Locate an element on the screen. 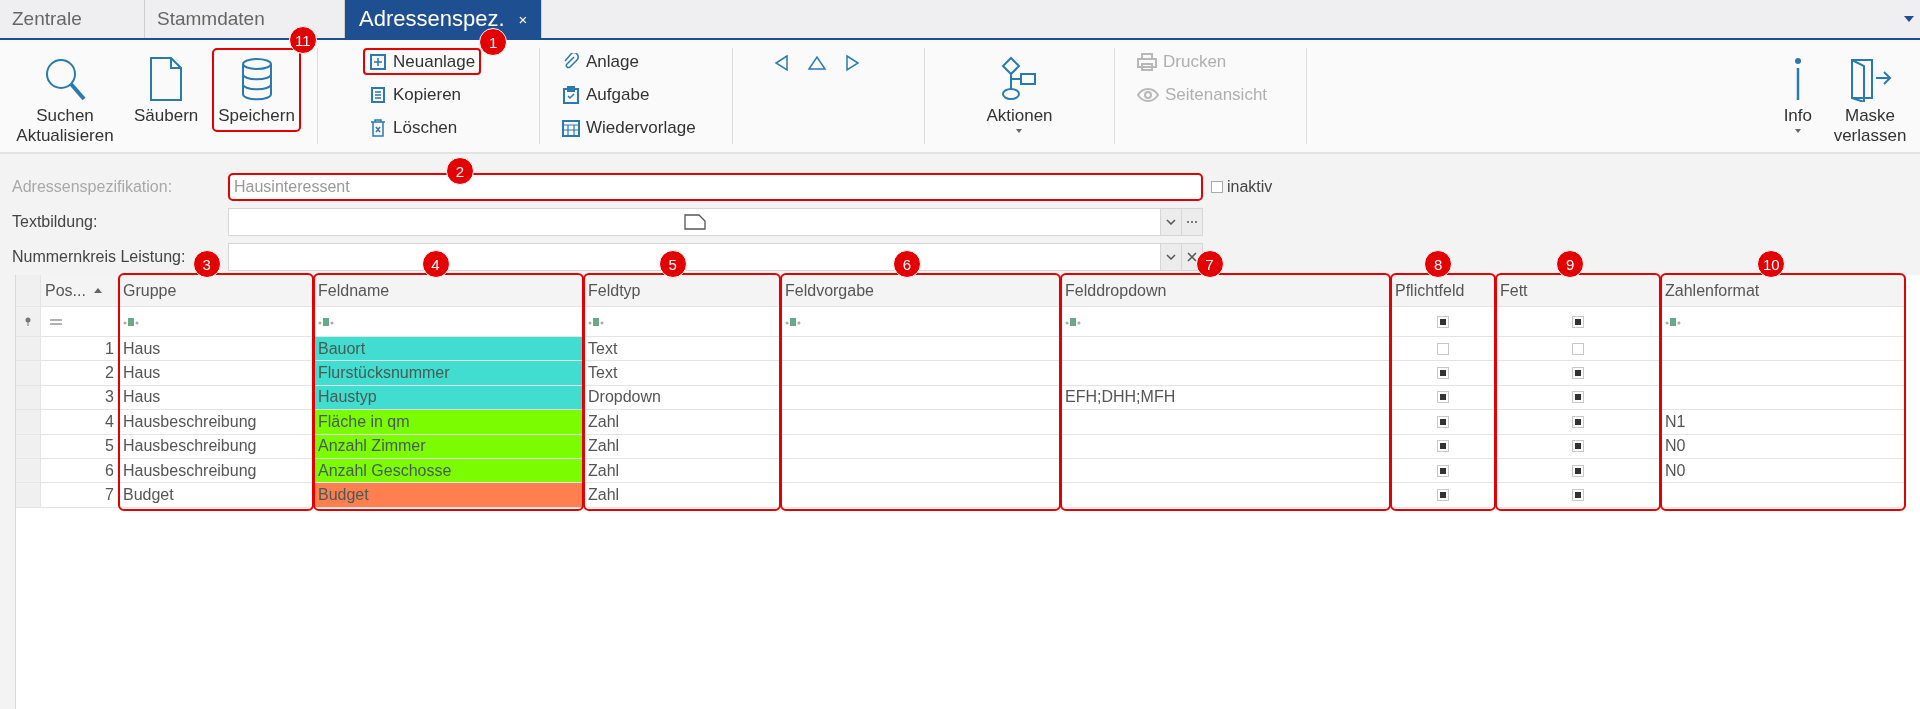  ribbon-button: Suchen Aktualisieren is located at coordinates (65, 100).